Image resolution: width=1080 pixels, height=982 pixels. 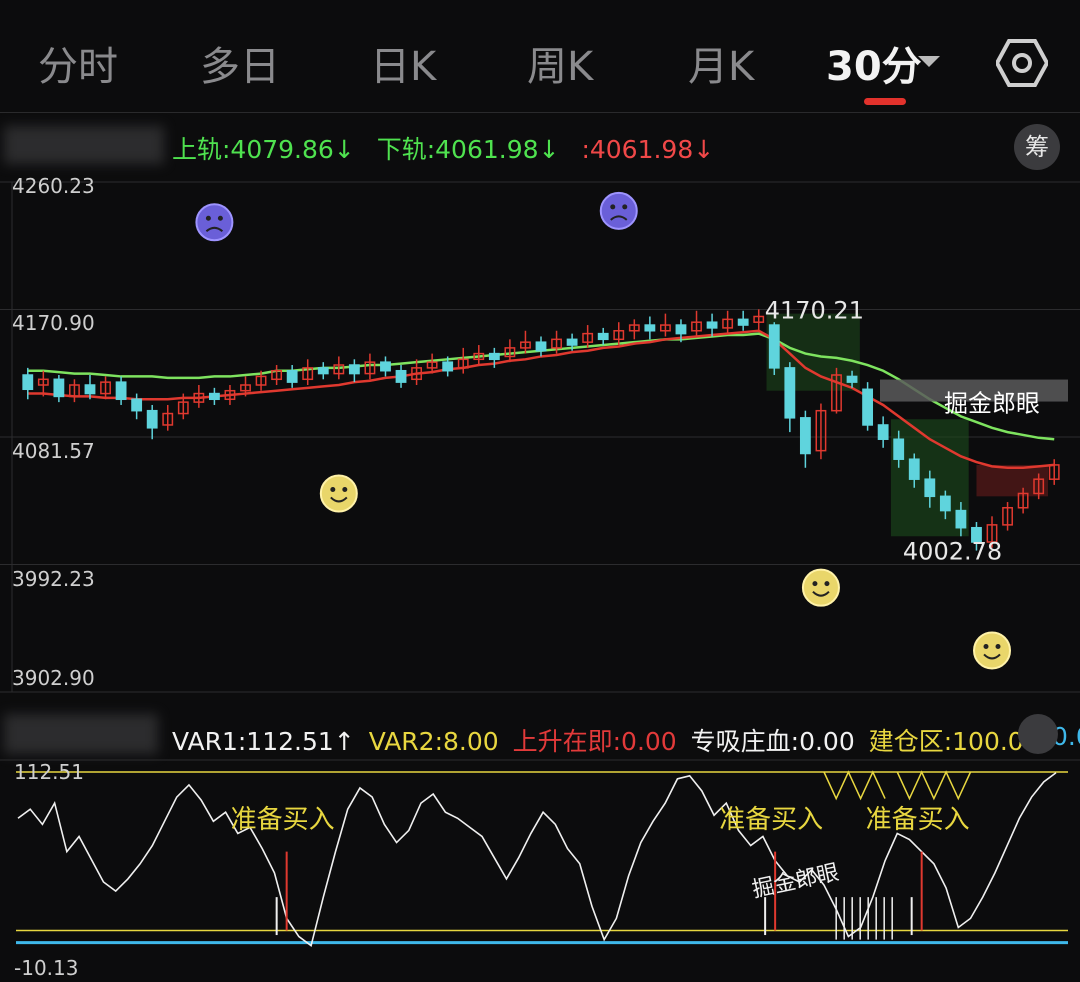 I want to click on up-zone-shade, so click(x=1012, y=480).